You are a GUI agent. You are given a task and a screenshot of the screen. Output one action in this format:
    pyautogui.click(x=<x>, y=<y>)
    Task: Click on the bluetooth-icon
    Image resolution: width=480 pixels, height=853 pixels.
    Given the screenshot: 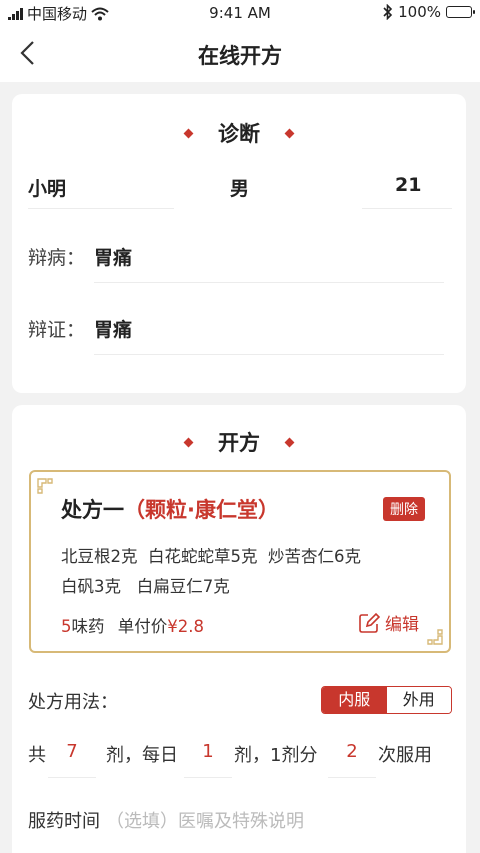 What is the action you would take?
    pyautogui.click(x=388, y=12)
    